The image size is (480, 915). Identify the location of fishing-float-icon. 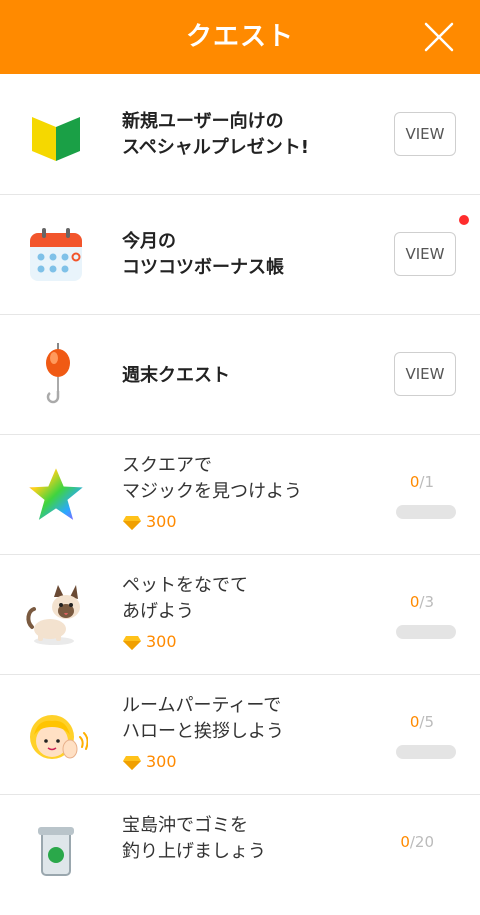
(58, 373).